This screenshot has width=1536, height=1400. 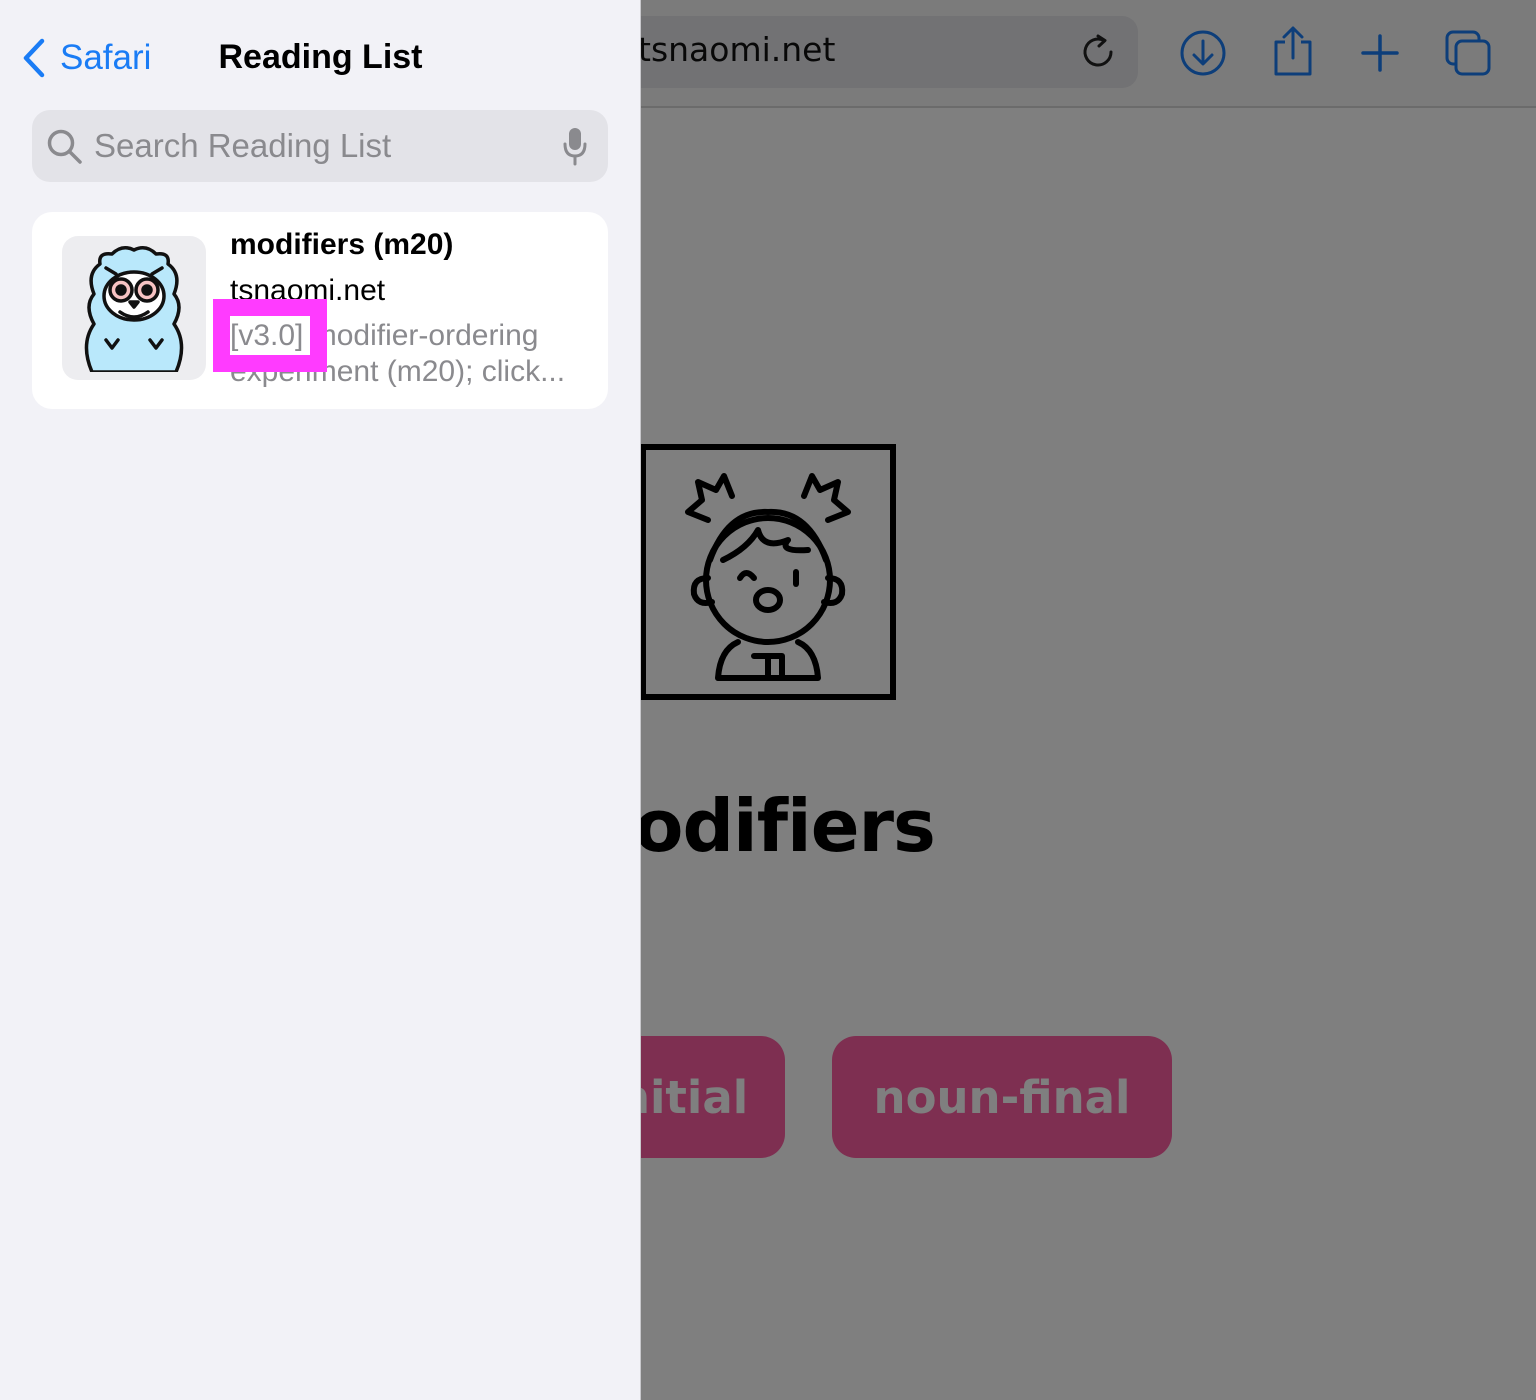 I want to click on yeti-icon, so click(x=134, y=309).